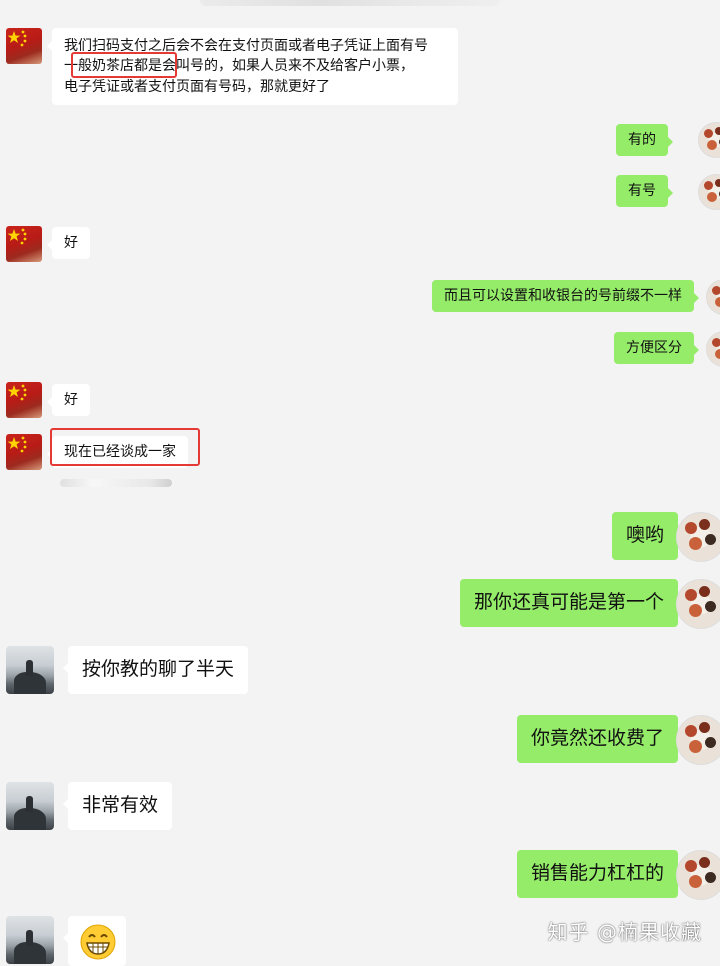 Image resolution: width=720 pixels, height=966 pixels. What do you see at coordinates (350, 3) in the screenshot?
I see `cropped-top-content` at bounding box center [350, 3].